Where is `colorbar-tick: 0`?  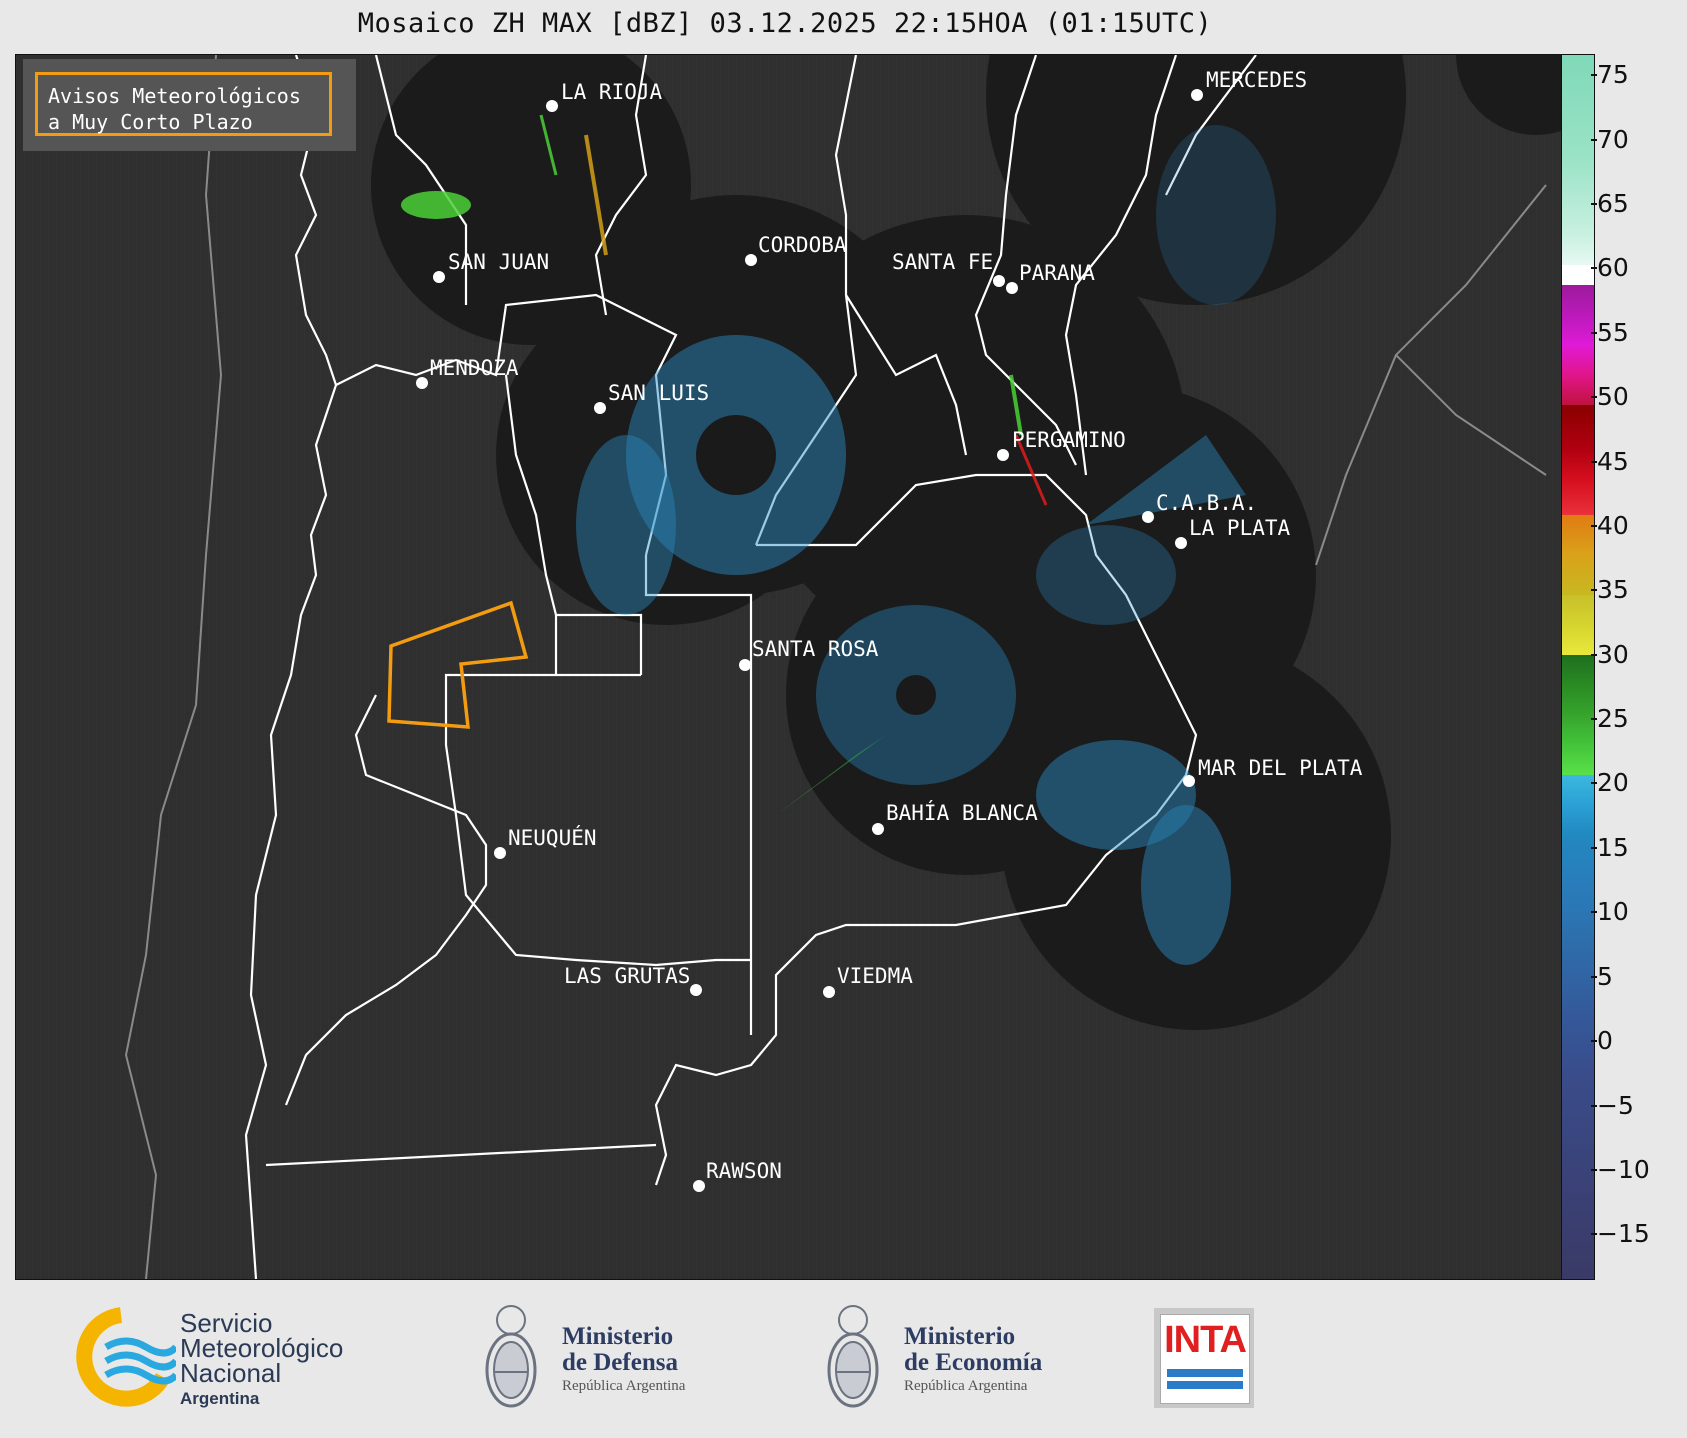
colorbar-tick: 0 is located at coordinates (1602, 1040).